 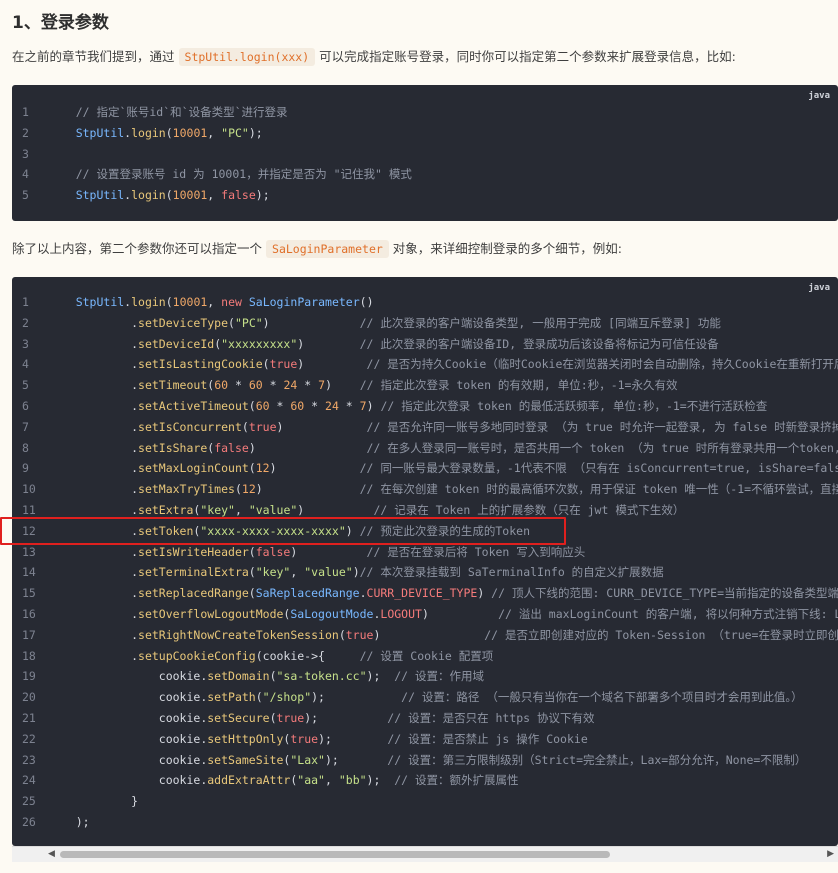 I want to click on line-number: 18, so click(x=29, y=655).